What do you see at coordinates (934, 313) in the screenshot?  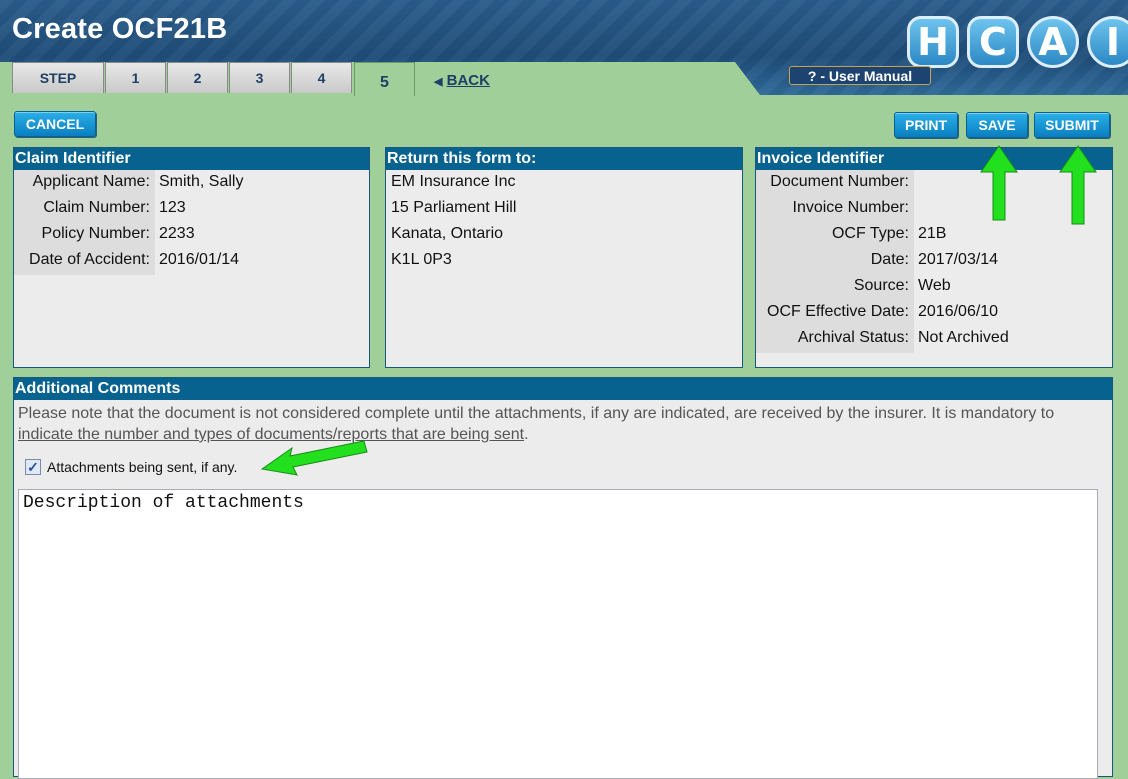 I see `invoice-row: OCF Effective Date: 2016/06/10` at bounding box center [934, 313].